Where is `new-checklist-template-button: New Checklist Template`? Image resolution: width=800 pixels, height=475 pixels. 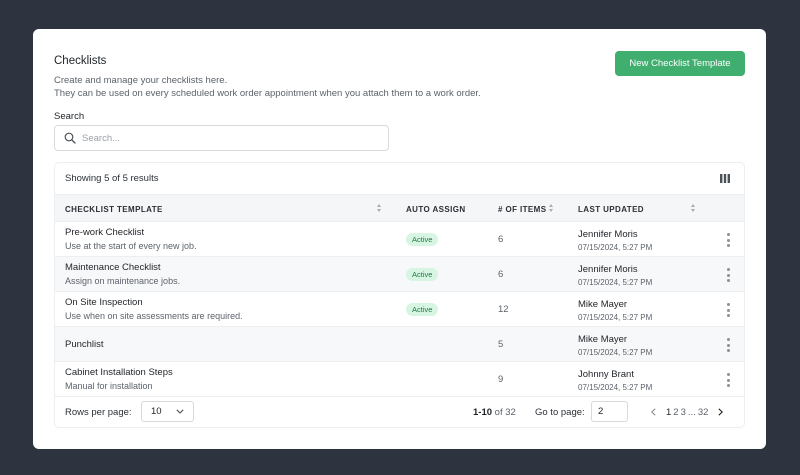
new-checklist-template-button: New Checklist Template is located at coordinates (680, 63).